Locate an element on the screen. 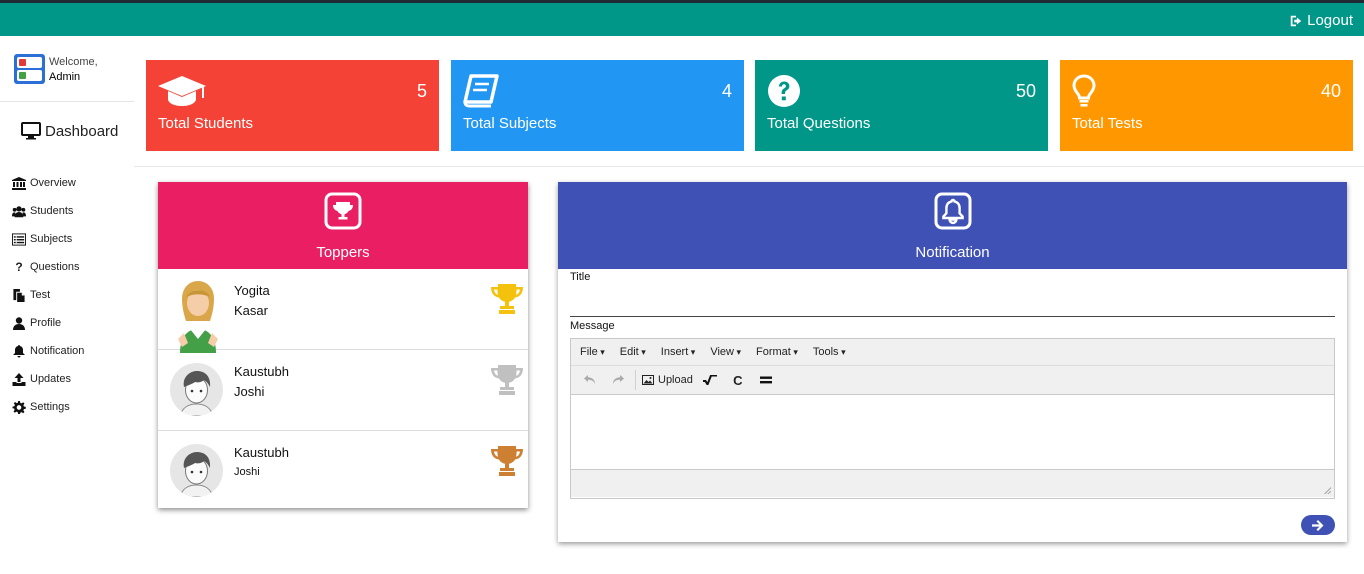  sidebar-item-overview: Overview is located at coordinates (47, 183).